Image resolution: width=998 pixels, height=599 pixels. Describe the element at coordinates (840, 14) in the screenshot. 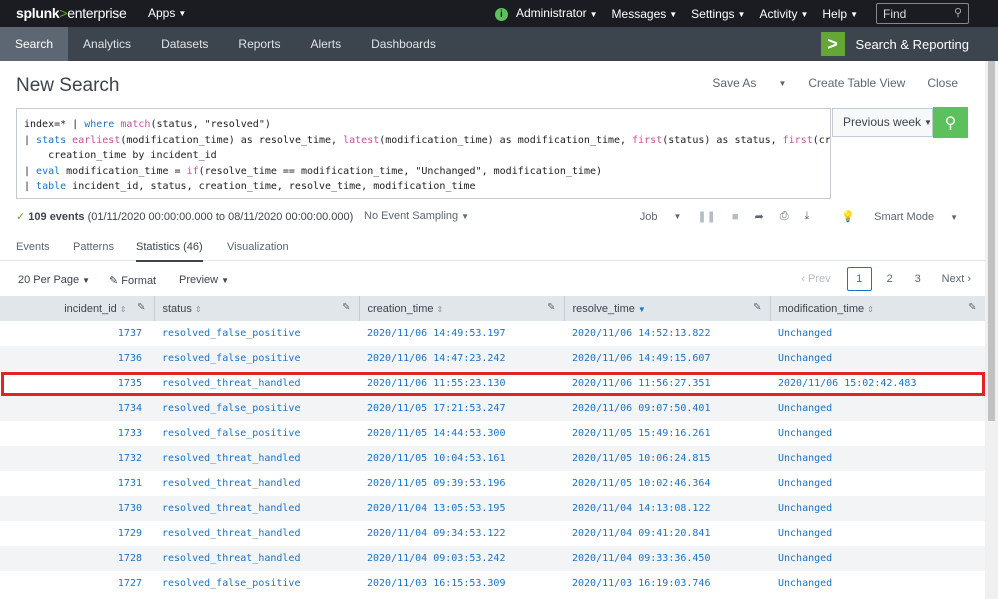

I see `help-menu: Help ▼` at that location.